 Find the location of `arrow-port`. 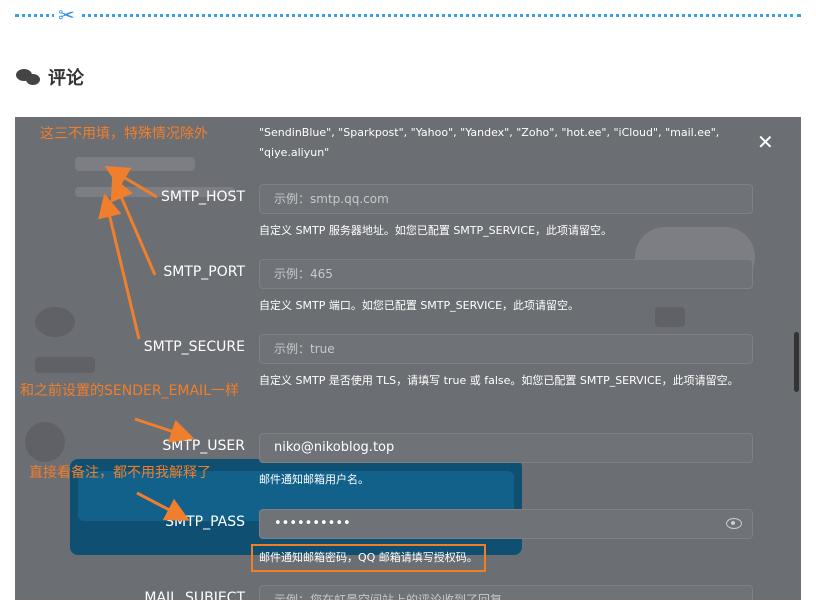

arrow-port is located at coordinates (133, 225).